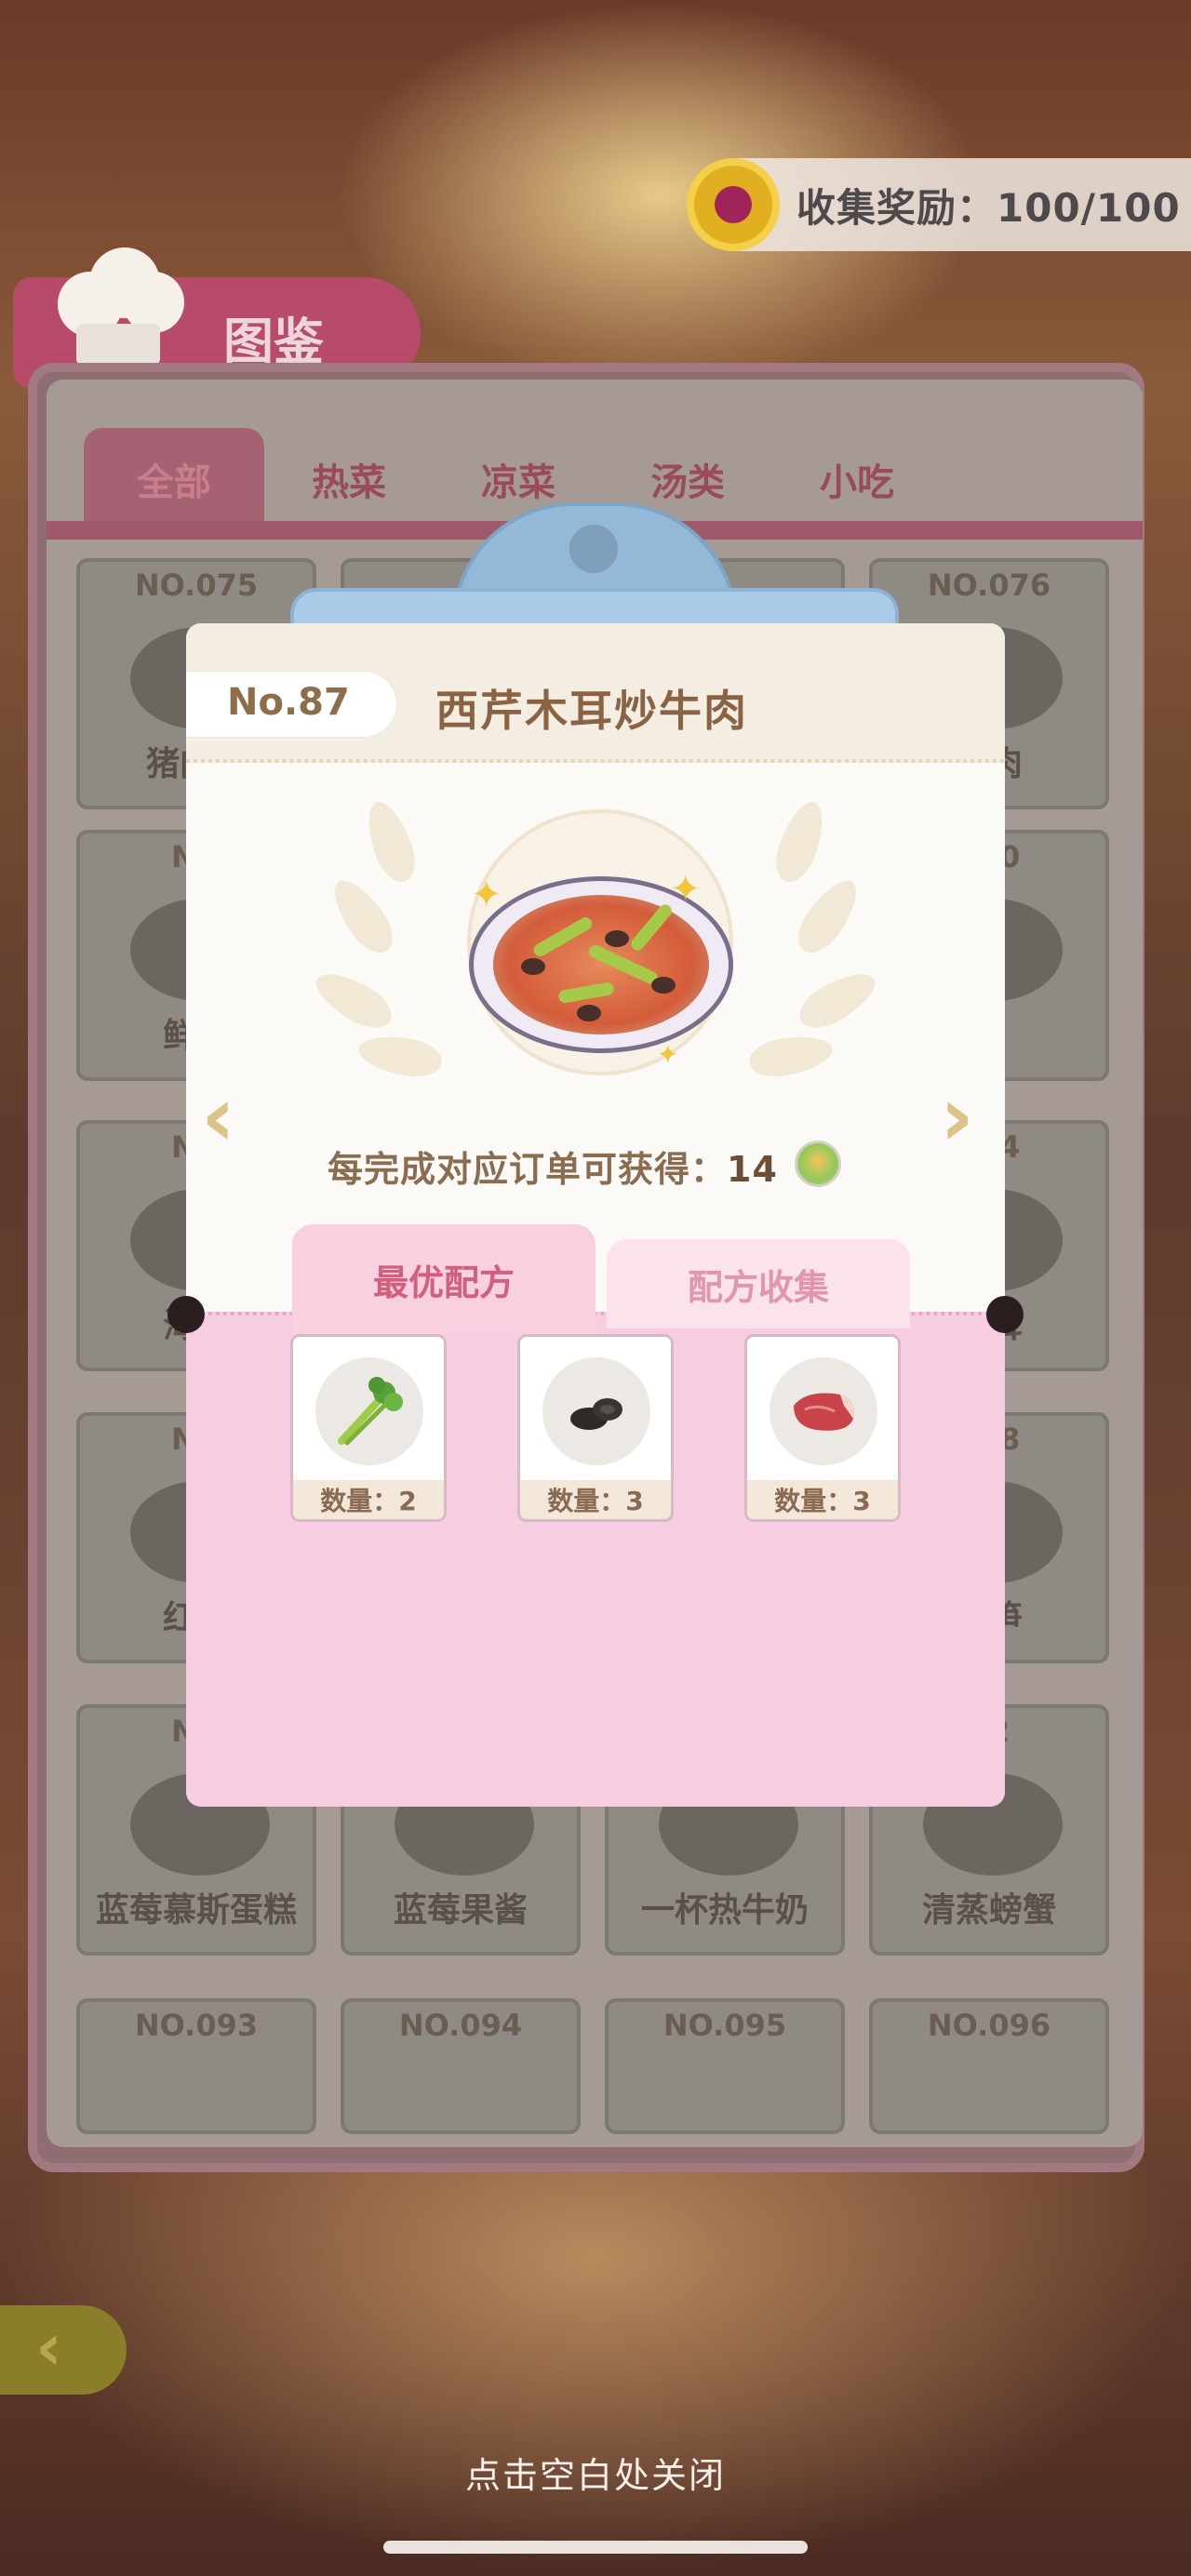 The image size is (1191, 2576). I want to click on tab-recipe-collection: 配方收集, so click(758, 1283).